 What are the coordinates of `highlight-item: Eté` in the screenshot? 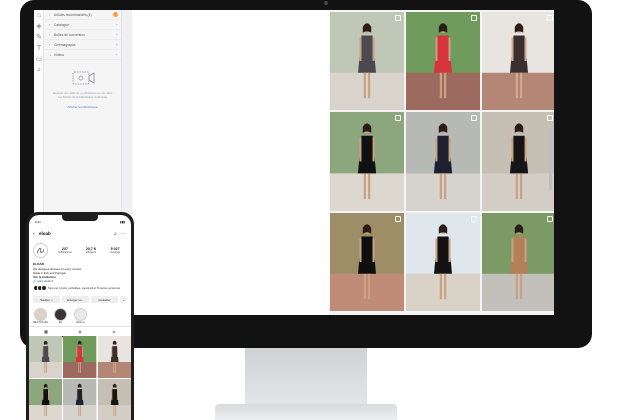 It's located at (60, 316).